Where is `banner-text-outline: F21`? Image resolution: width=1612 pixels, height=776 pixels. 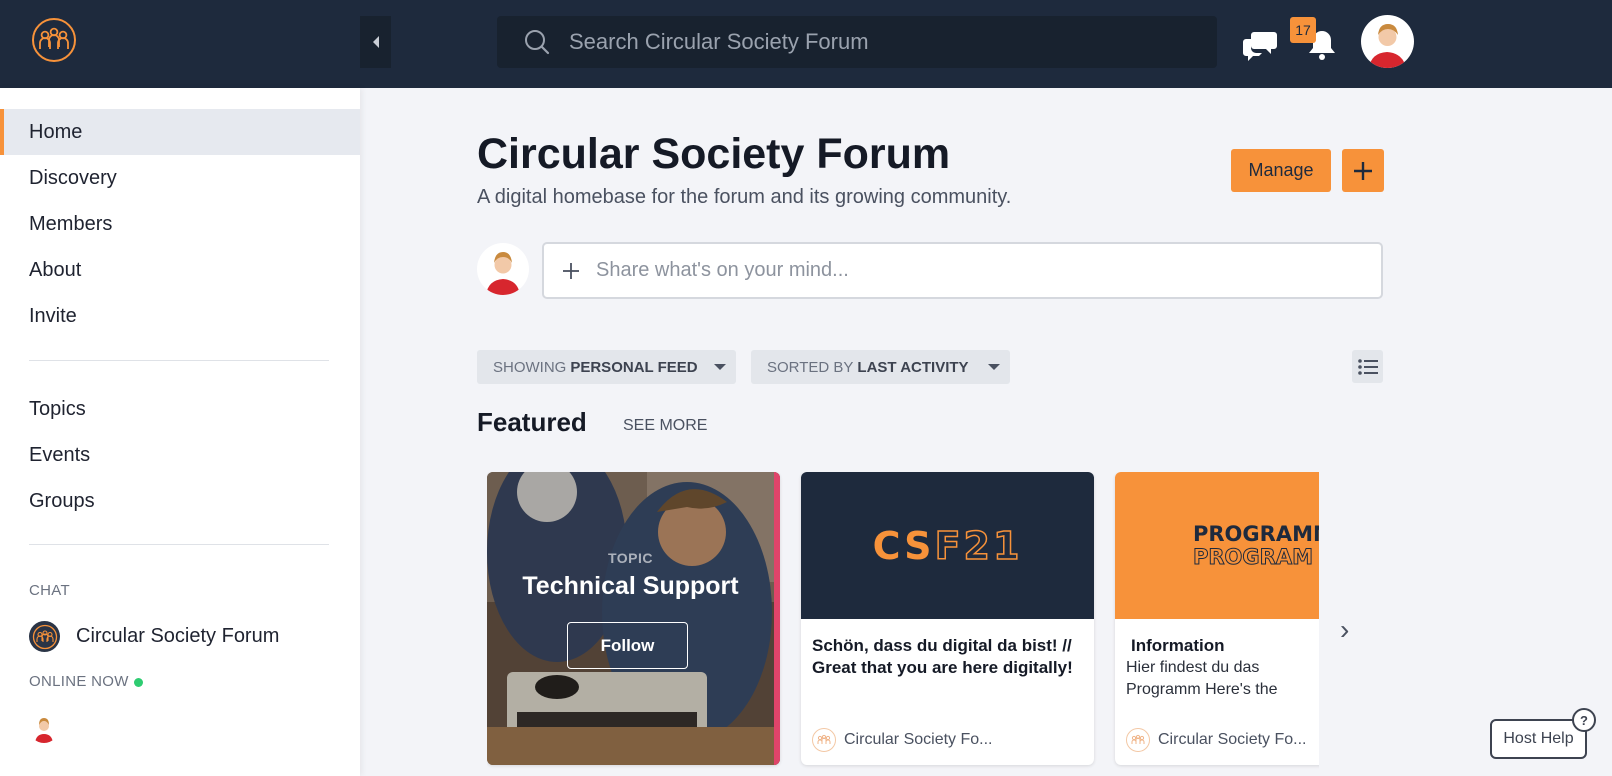
banner-text-outline: F21 is located at coordinates (978, 546).